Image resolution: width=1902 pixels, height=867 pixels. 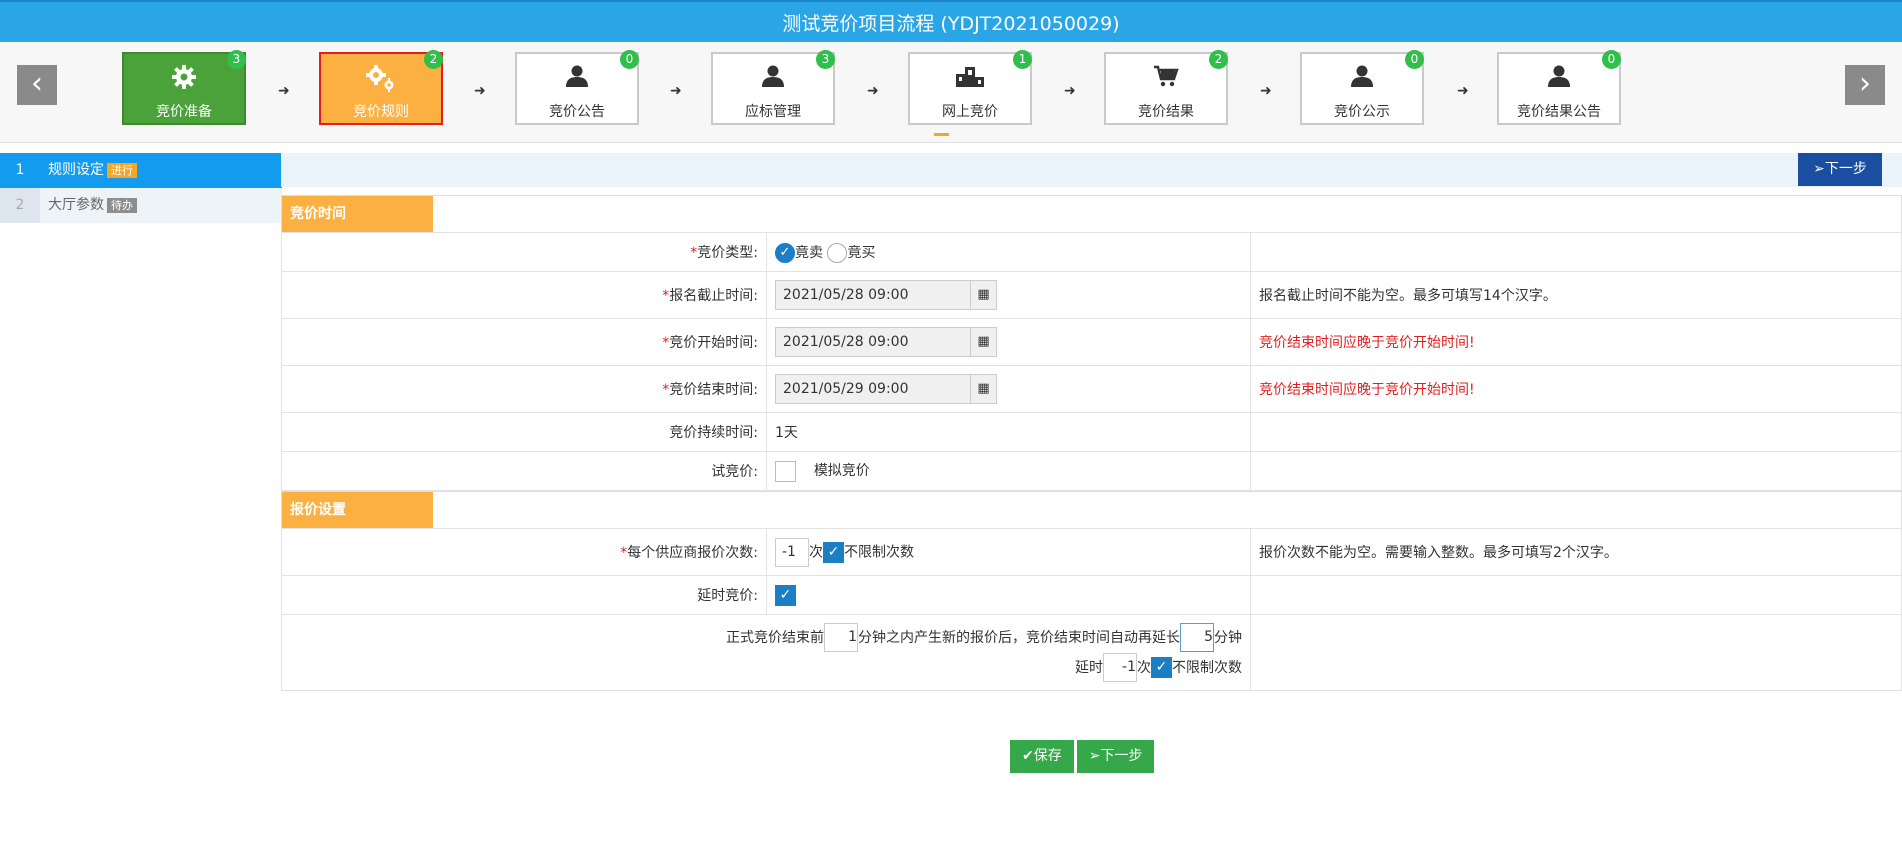 I want to click on step-prepare: 竞价准备 3, so click(x=184, y=87).